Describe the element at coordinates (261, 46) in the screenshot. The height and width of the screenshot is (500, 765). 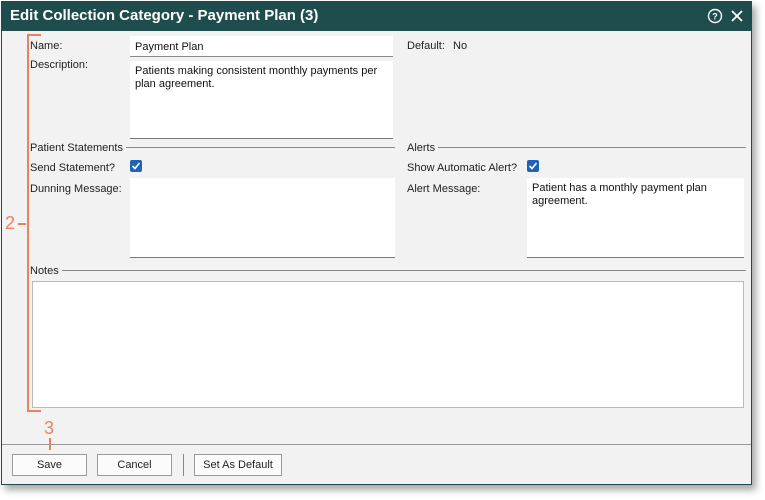
I see `name-input` at that location.